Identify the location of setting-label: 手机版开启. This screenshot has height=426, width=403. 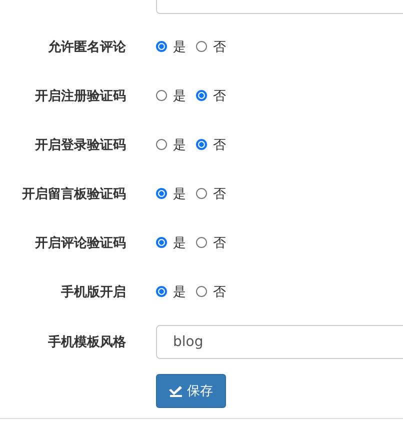
(93, 292).